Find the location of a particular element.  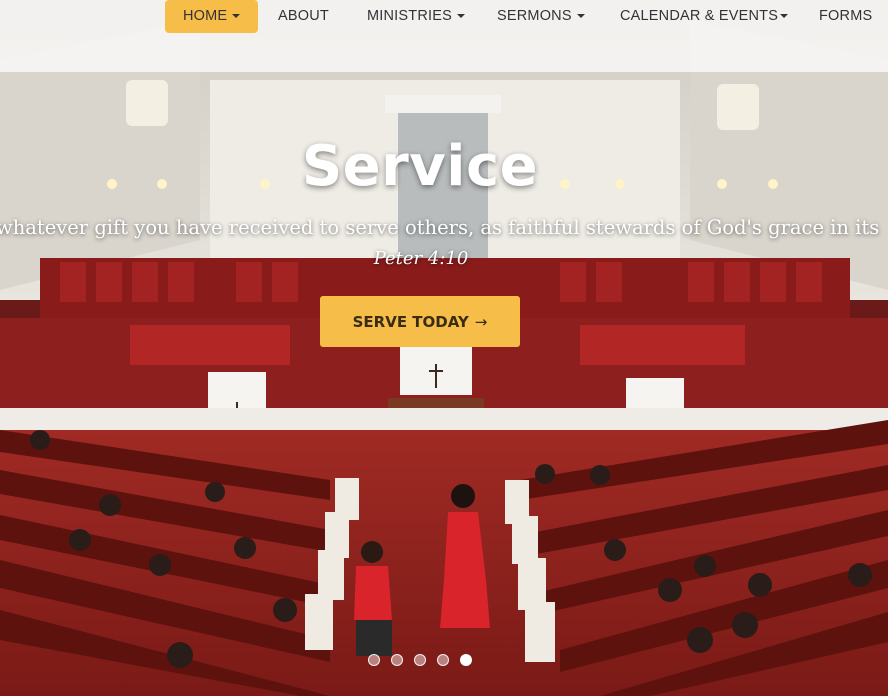

nav-item-label: MINISTRIES is located at coordinates (409, 16).